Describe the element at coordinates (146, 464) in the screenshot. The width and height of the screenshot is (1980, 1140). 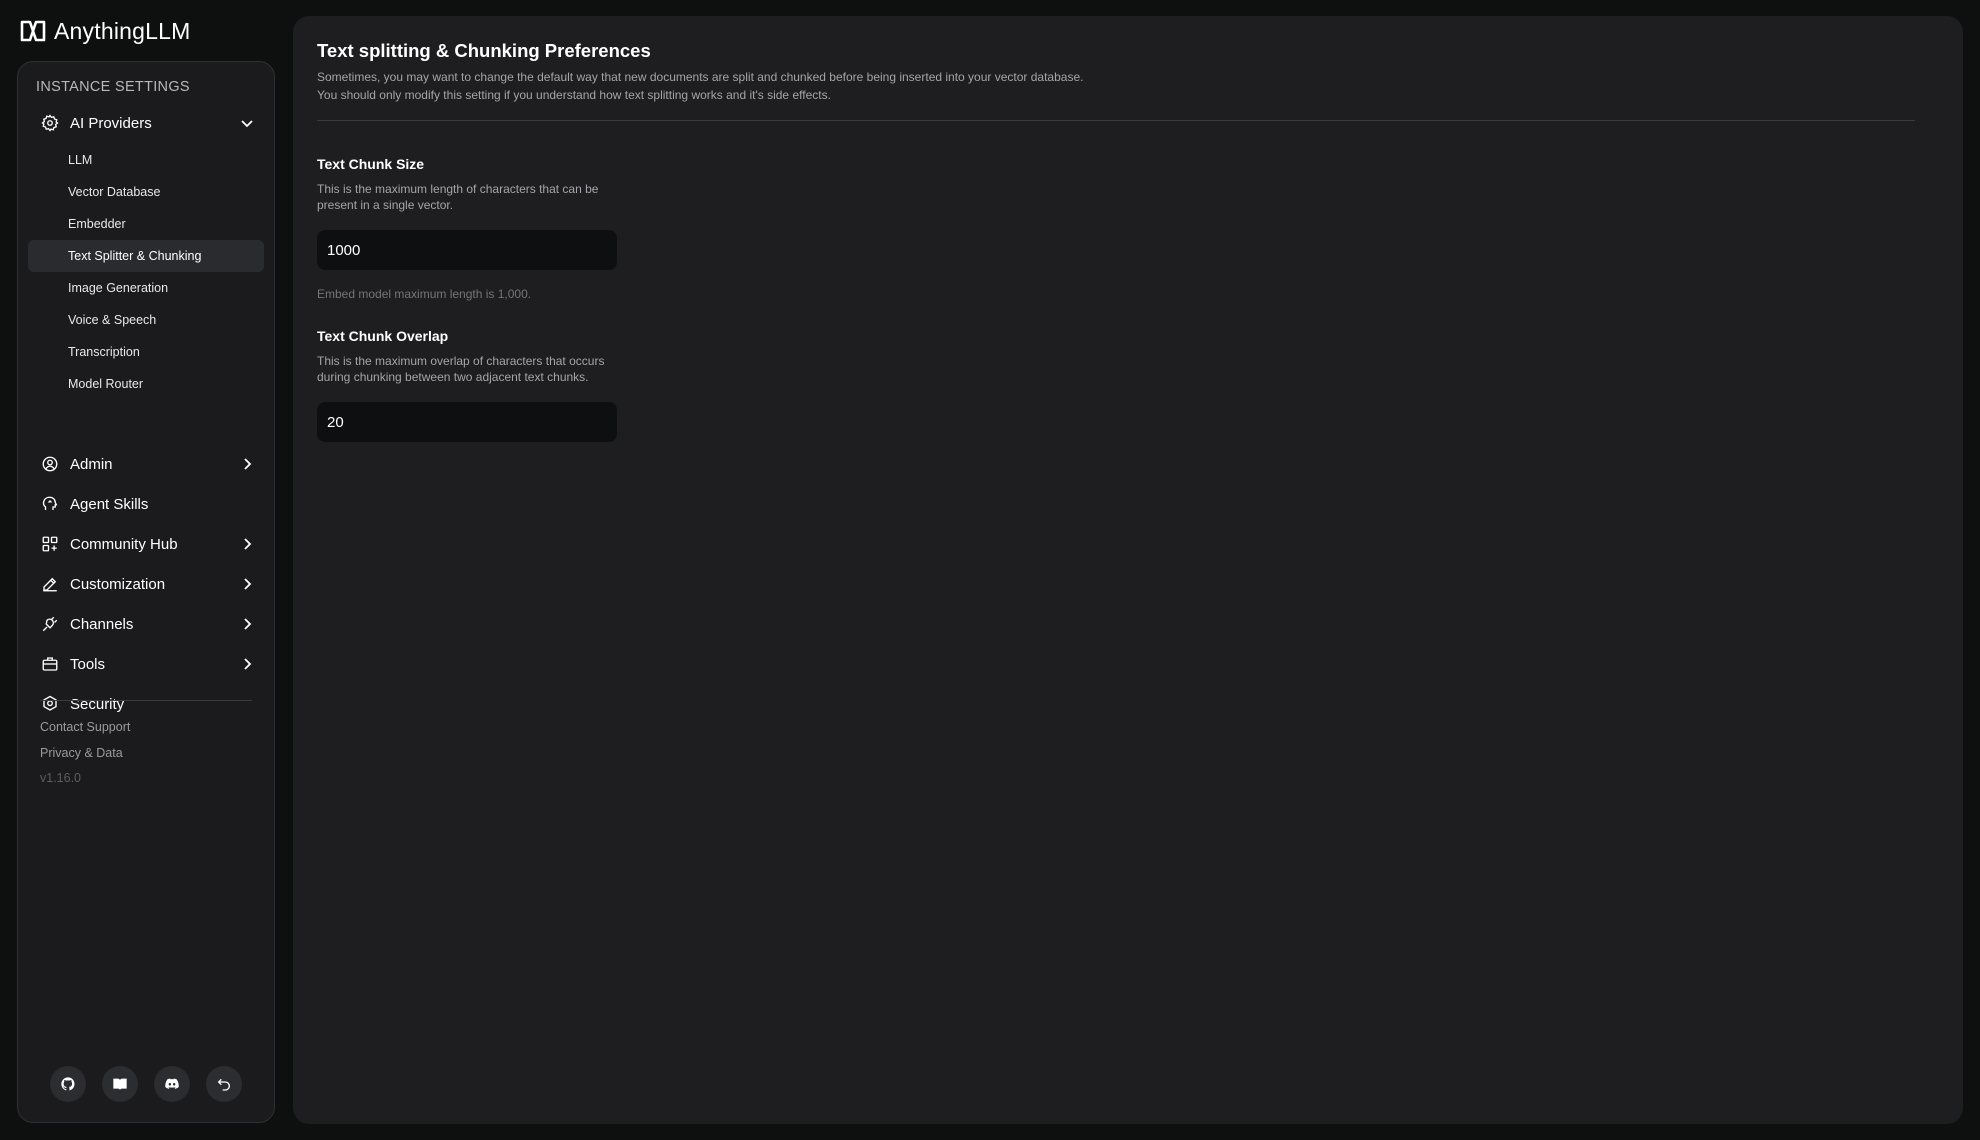
I see `sidebar-item-admin: Admin` at that location.